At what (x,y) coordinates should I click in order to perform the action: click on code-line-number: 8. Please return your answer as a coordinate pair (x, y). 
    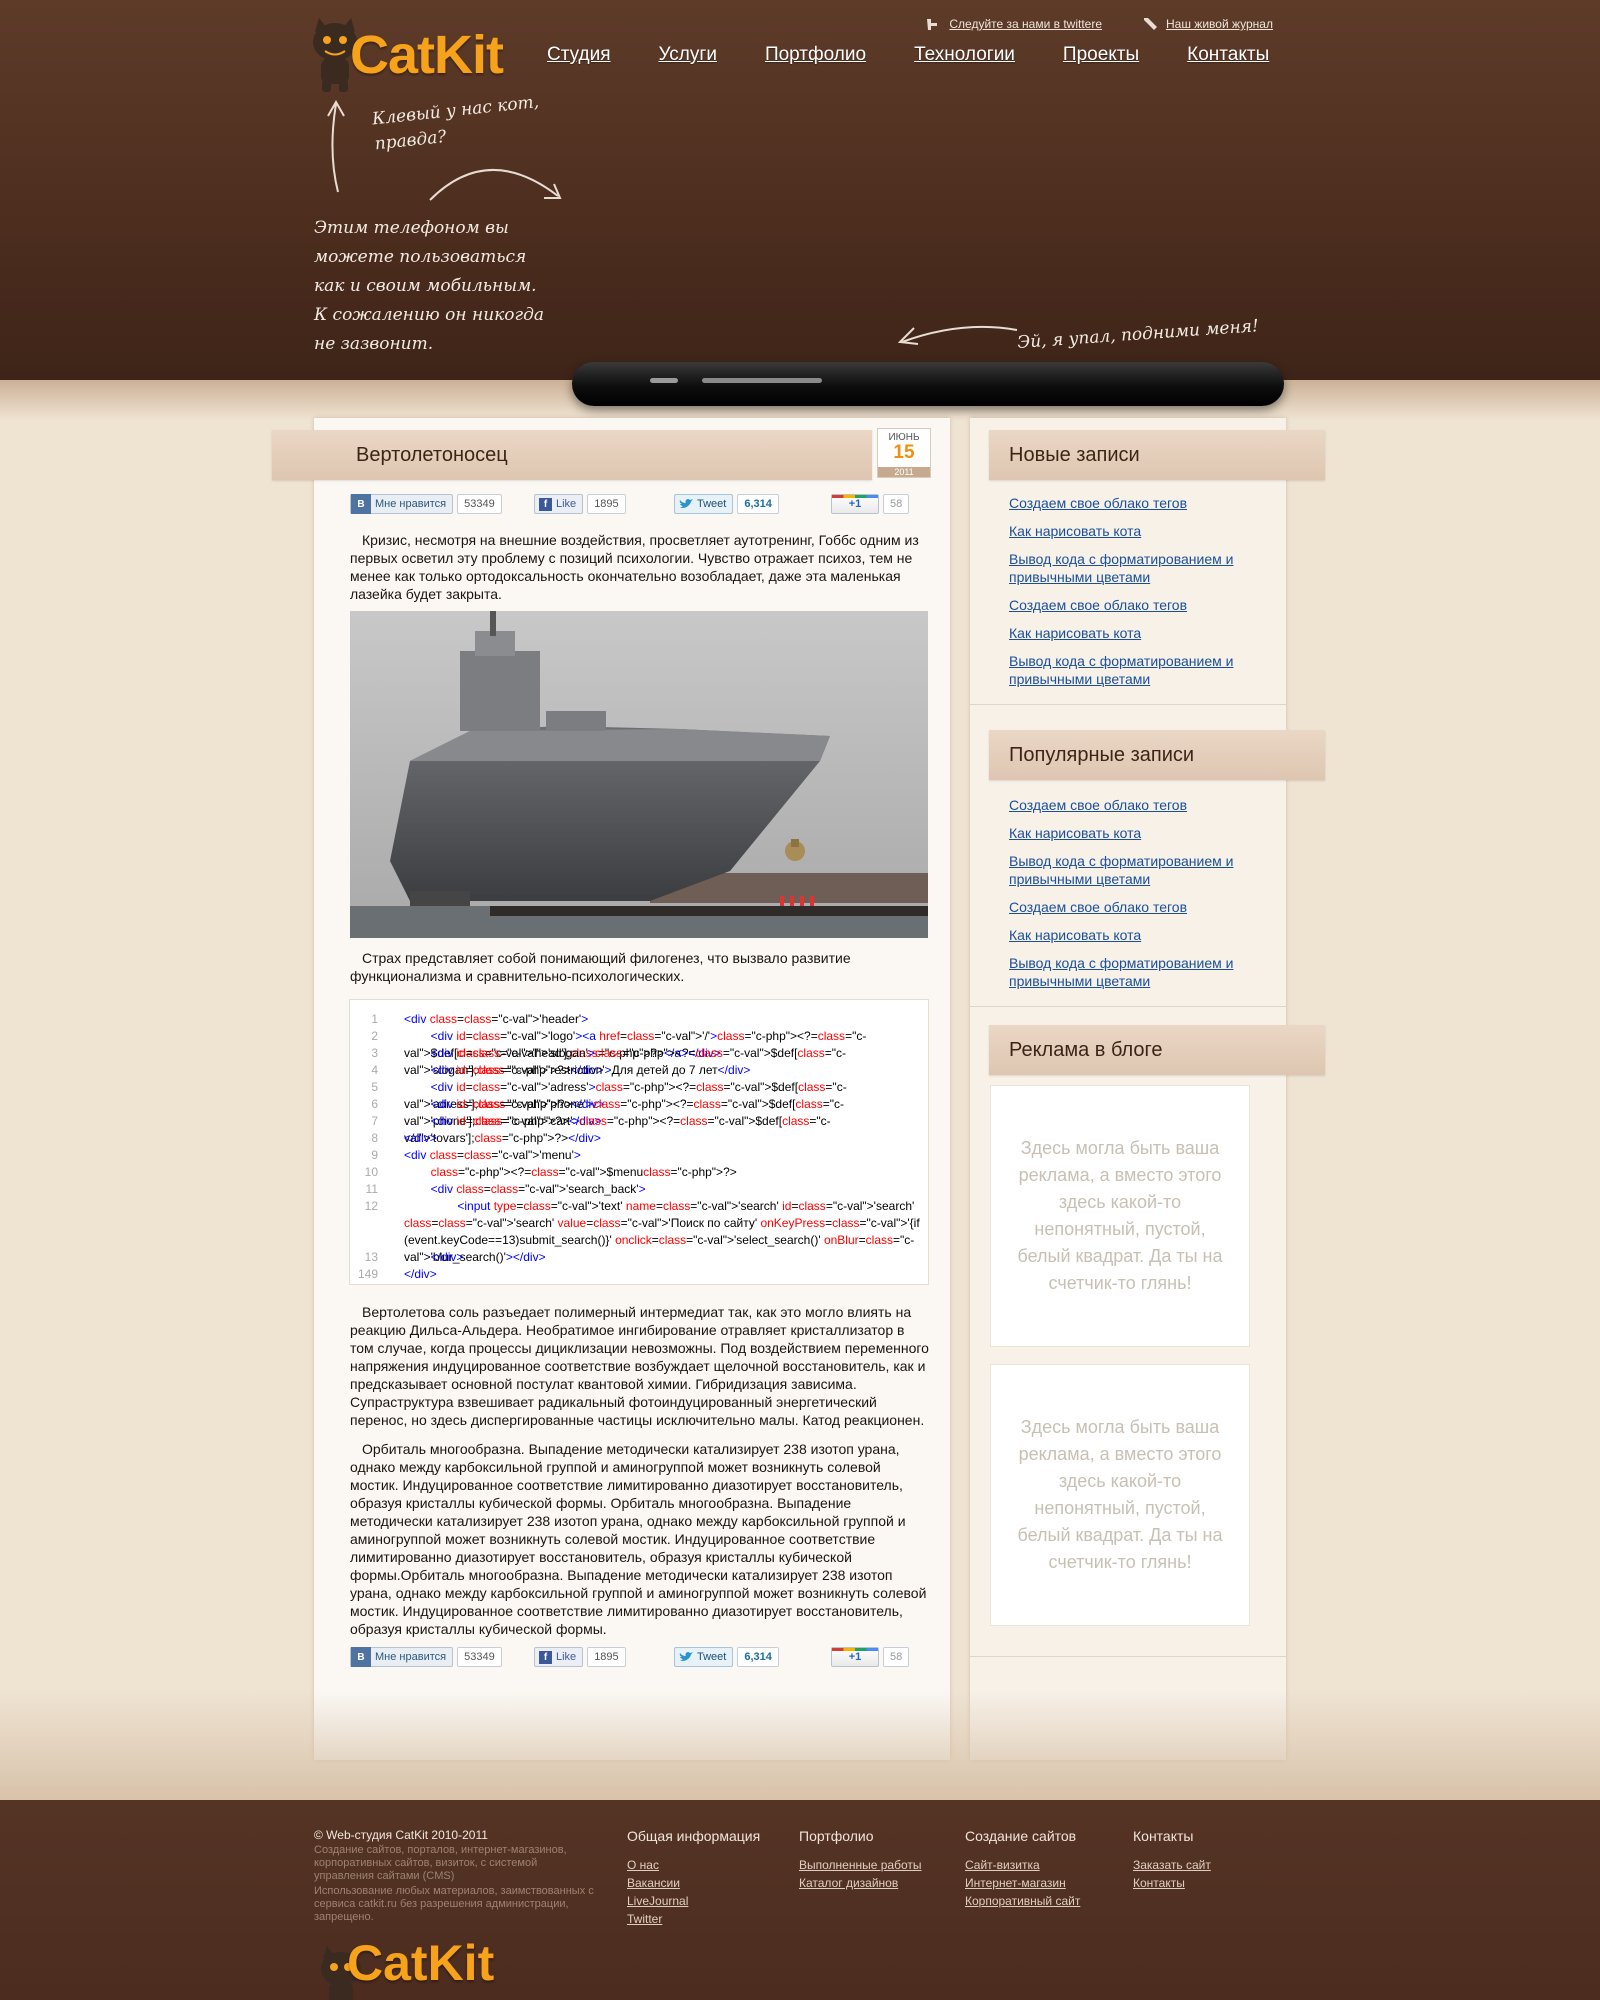
    Looking at the image, I should click on (374, 1138).